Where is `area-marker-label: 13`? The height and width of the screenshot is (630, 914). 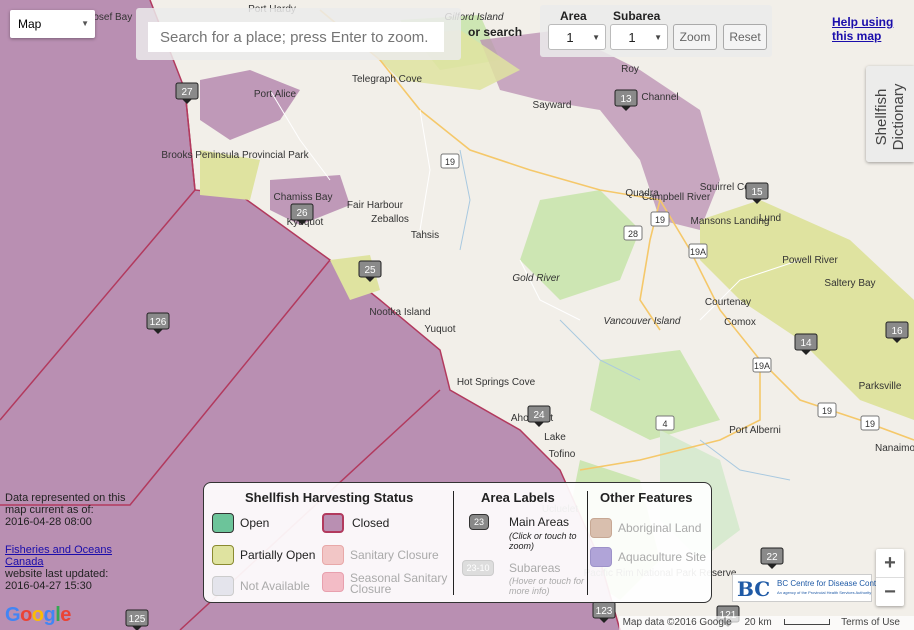 area-marker-label: 13 is located at coordinates (626, 99).